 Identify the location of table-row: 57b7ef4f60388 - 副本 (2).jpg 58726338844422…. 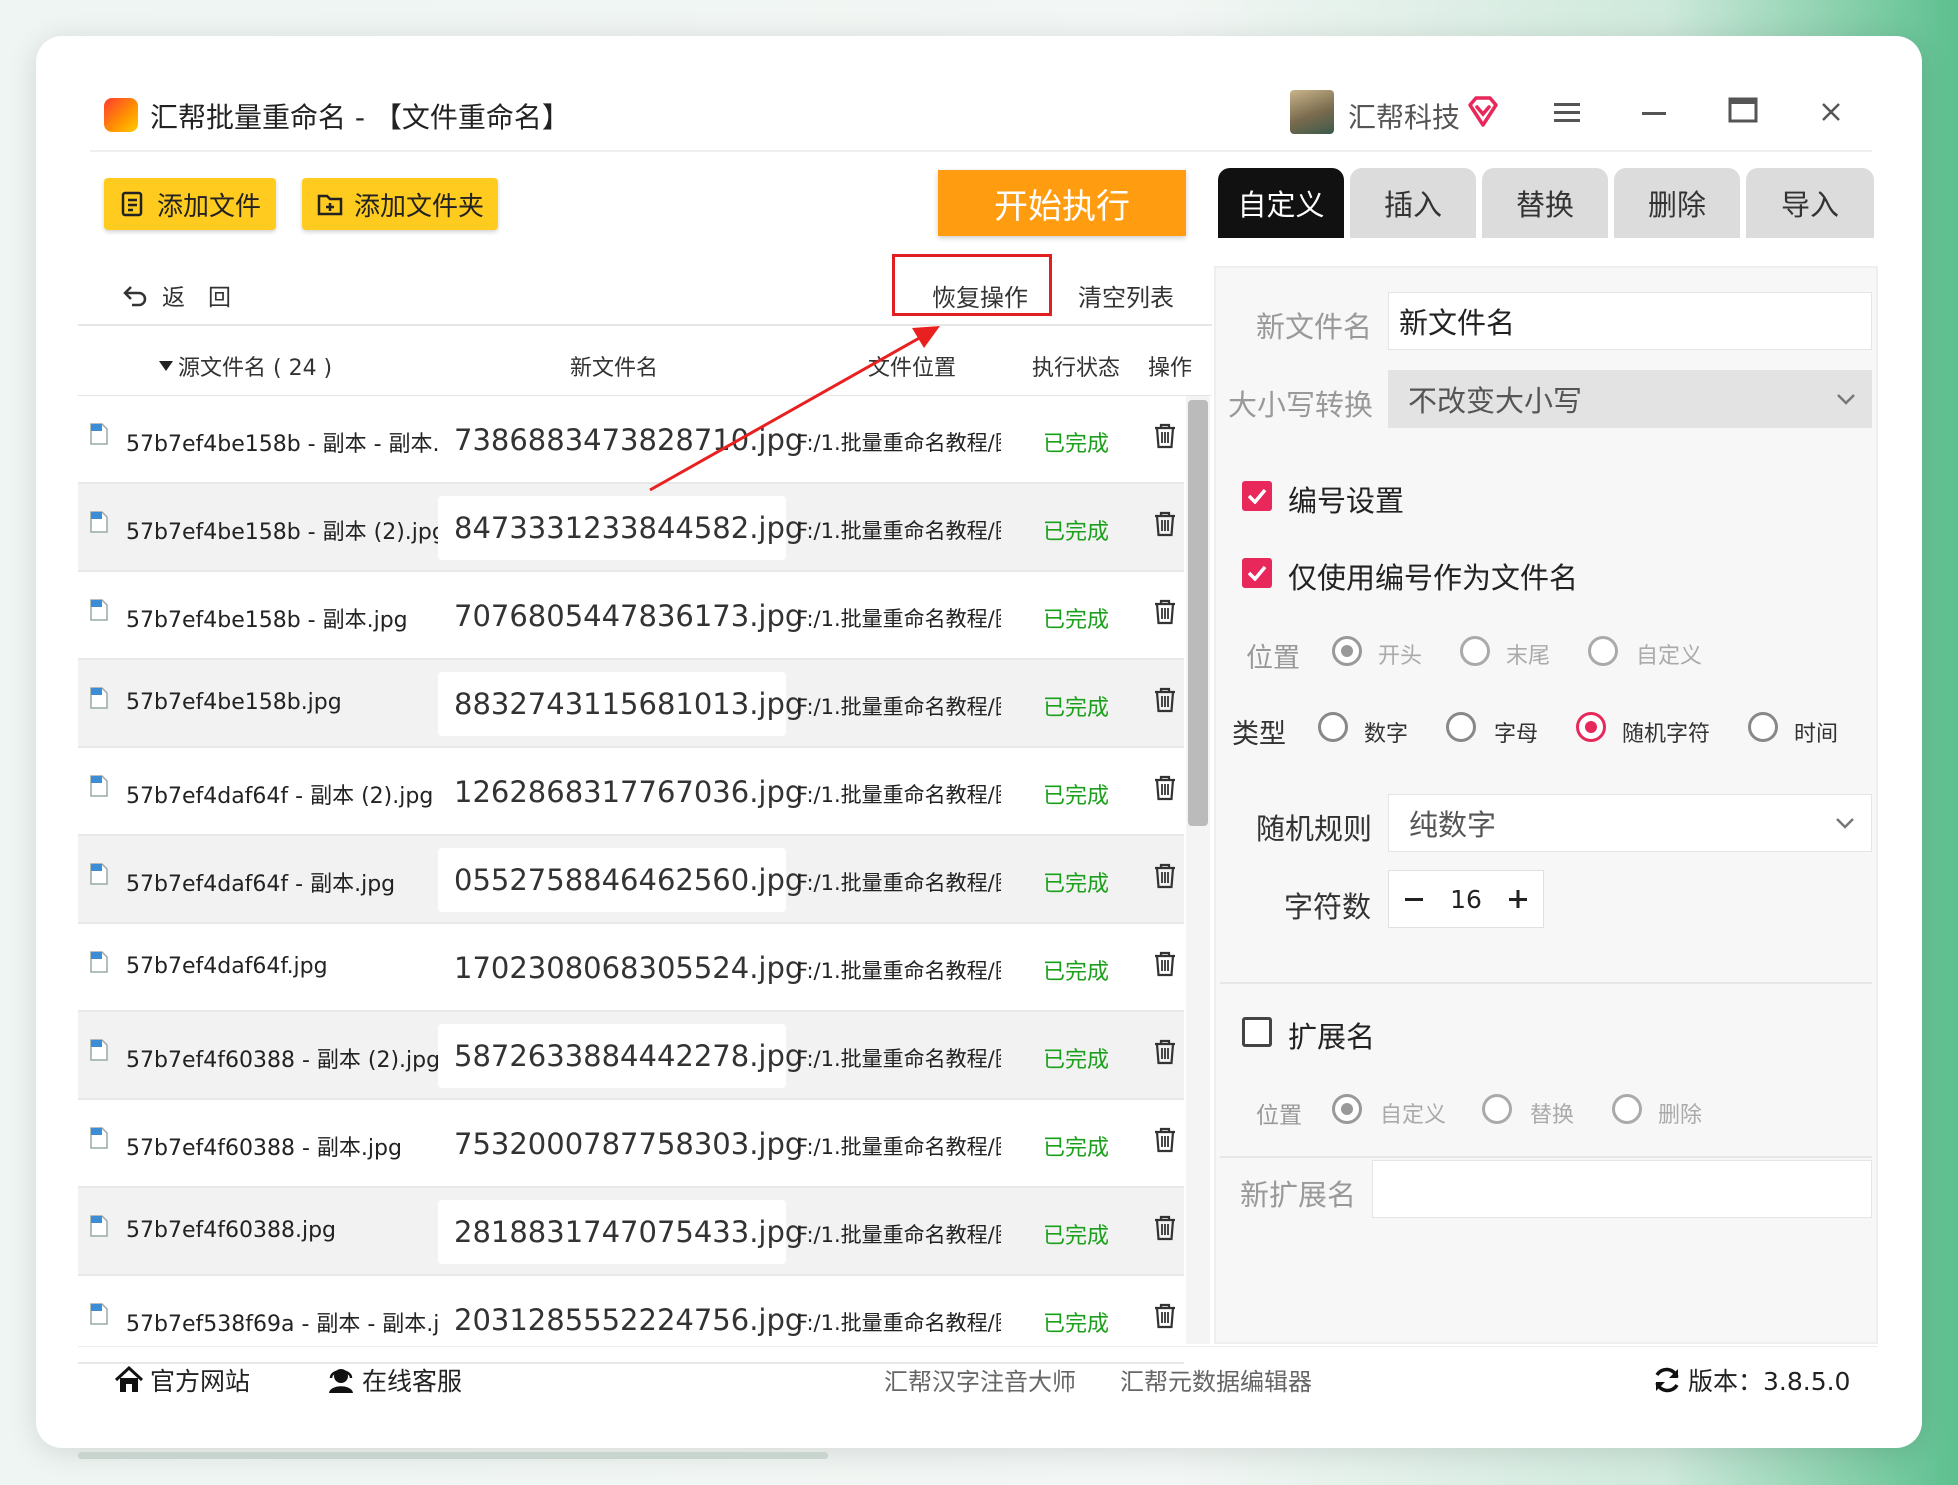
(631, 1056).